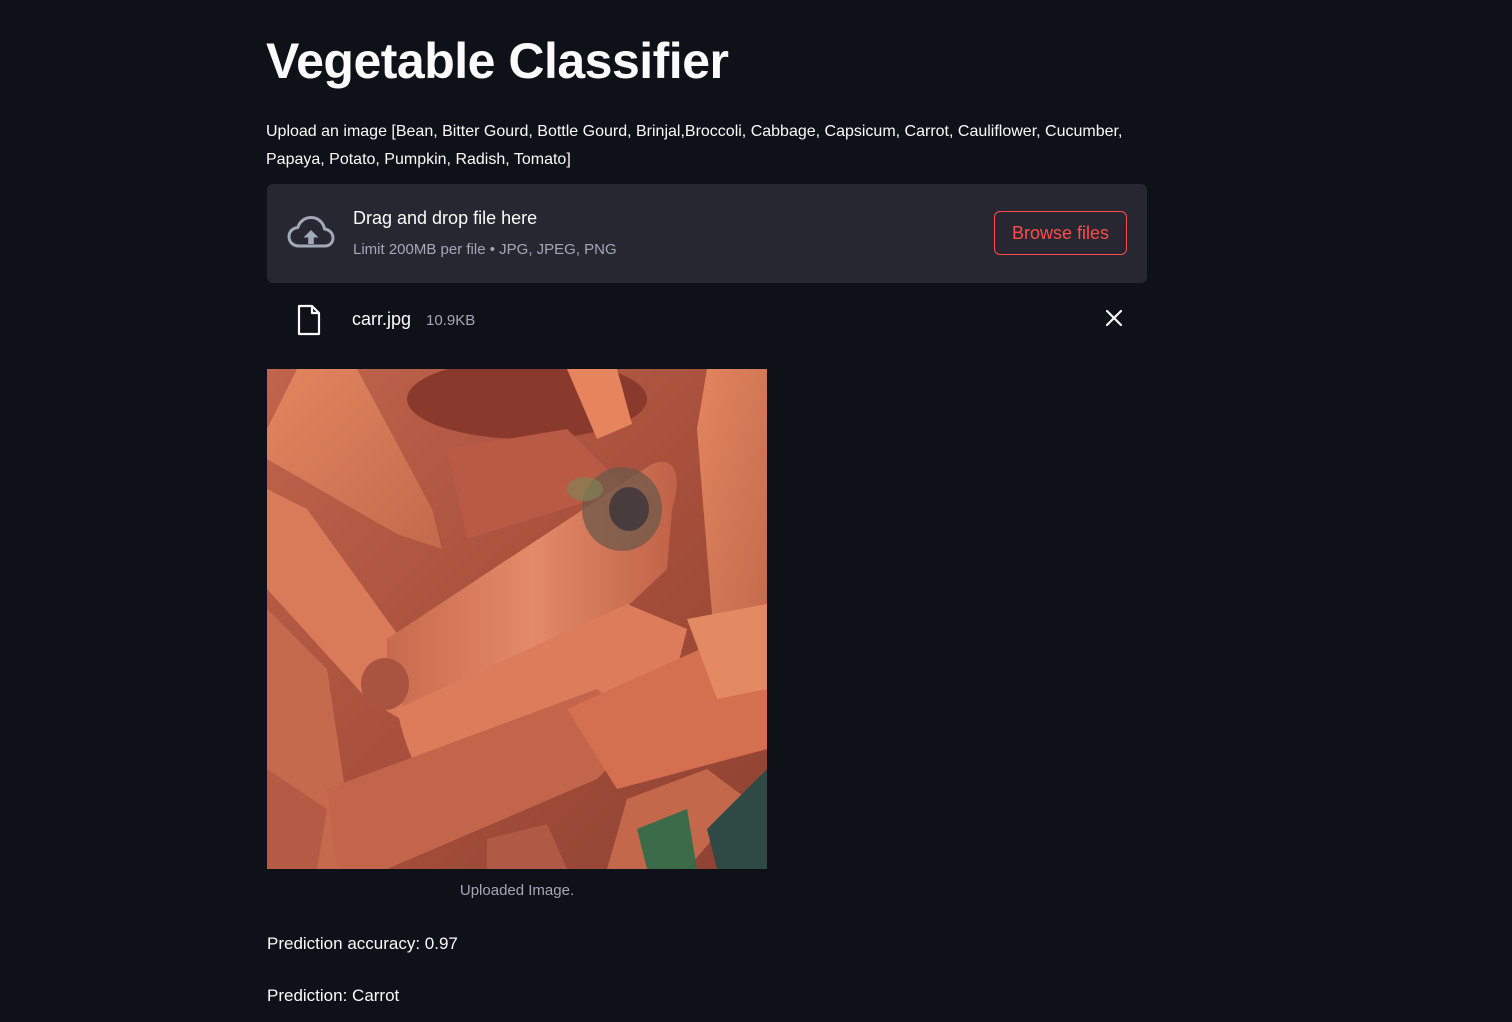  I want to click on cloud-upload-icon, so click(311, 232).